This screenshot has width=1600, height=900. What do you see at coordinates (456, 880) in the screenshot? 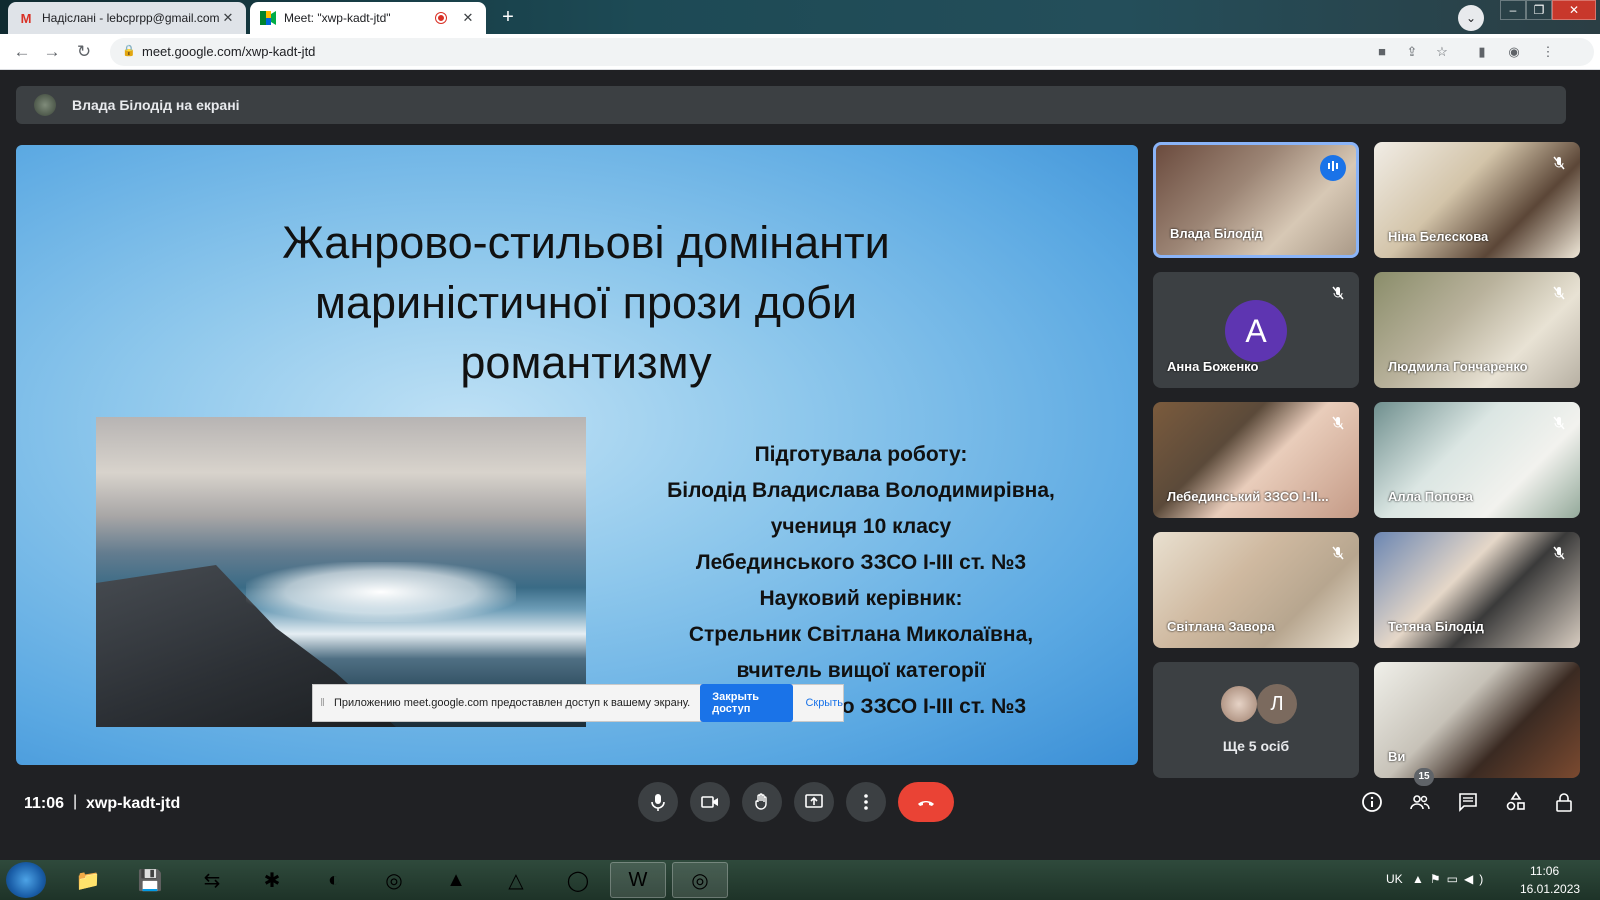
I see `pdf-icon: ▲` at bounding box center [456, 880].